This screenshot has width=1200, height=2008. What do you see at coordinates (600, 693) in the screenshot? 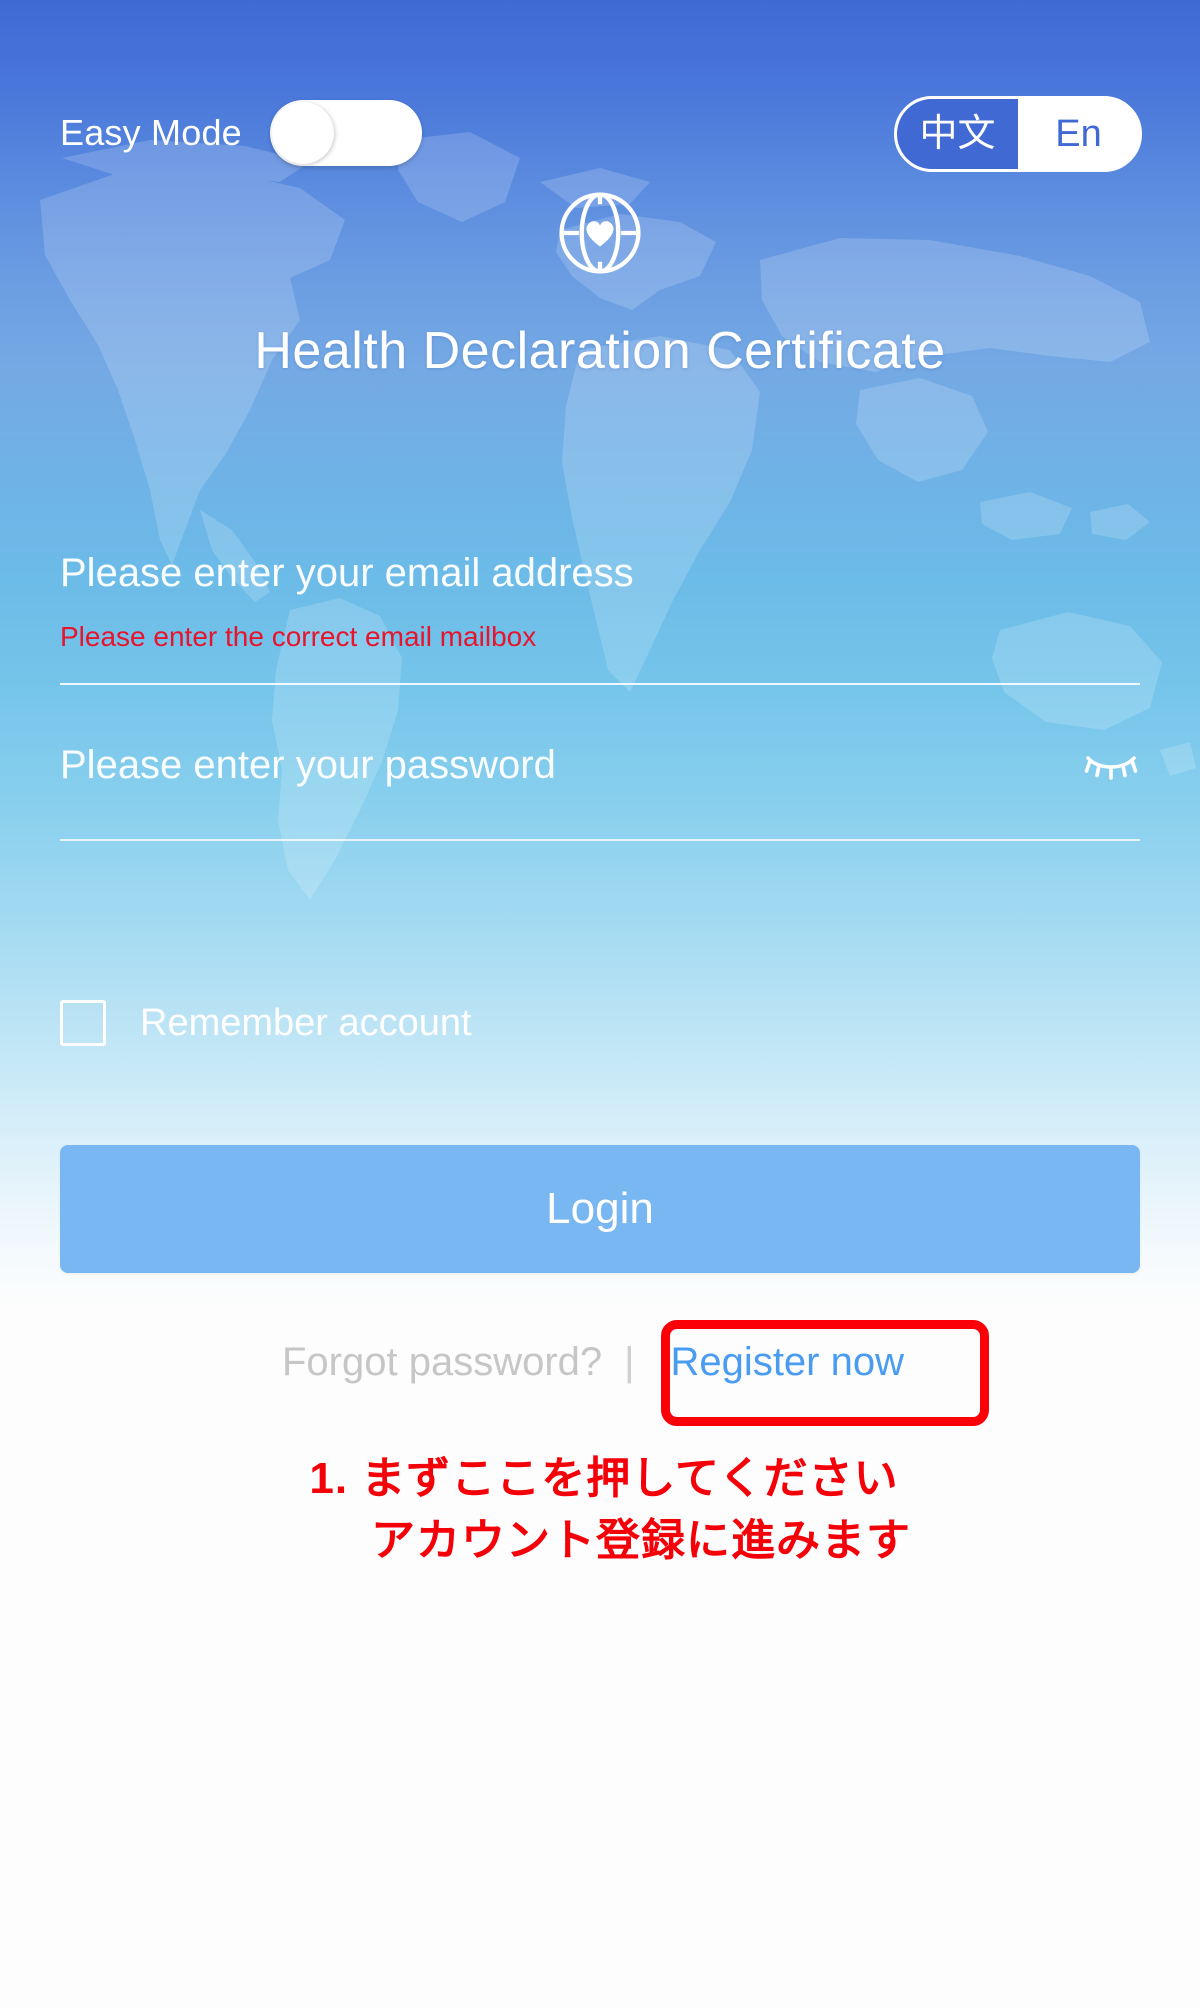
I see `login-form: Please enter the correct email mailbox` at bounding box center [600, 693].